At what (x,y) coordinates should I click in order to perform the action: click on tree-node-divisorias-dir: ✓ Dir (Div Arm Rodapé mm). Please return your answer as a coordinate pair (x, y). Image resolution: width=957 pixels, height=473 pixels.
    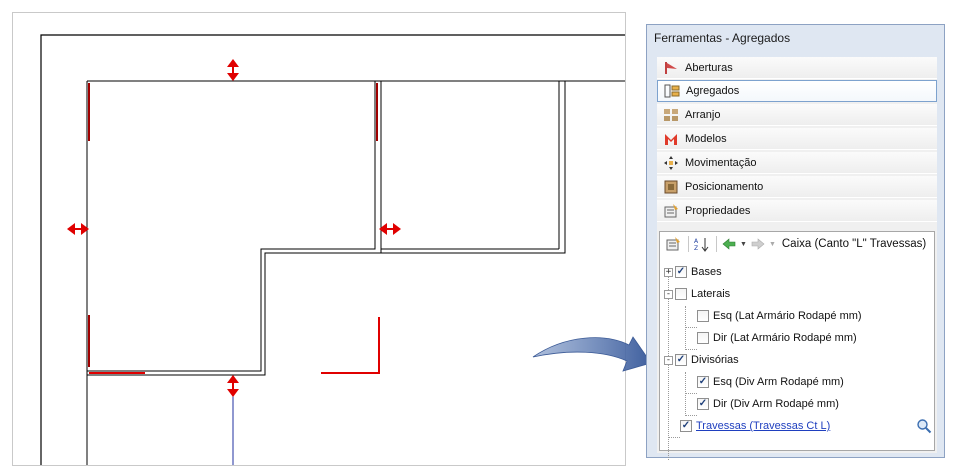
    Looking at the image, I should click on (768, 404).